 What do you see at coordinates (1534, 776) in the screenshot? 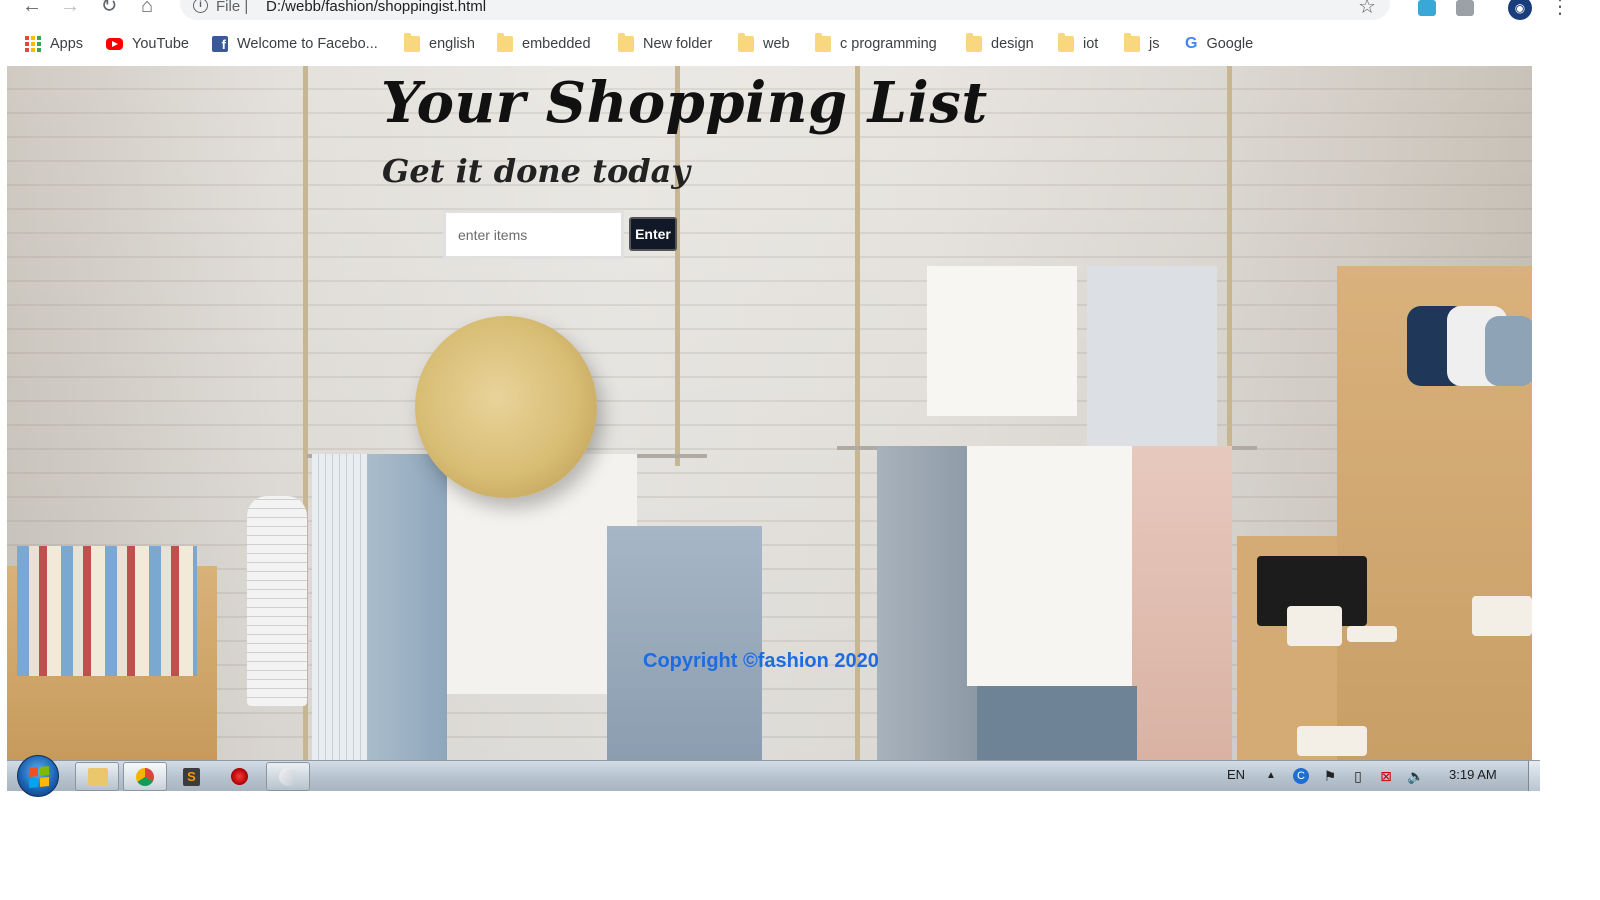
I see `show-desktop-button` at bounding box center [1534, 776].